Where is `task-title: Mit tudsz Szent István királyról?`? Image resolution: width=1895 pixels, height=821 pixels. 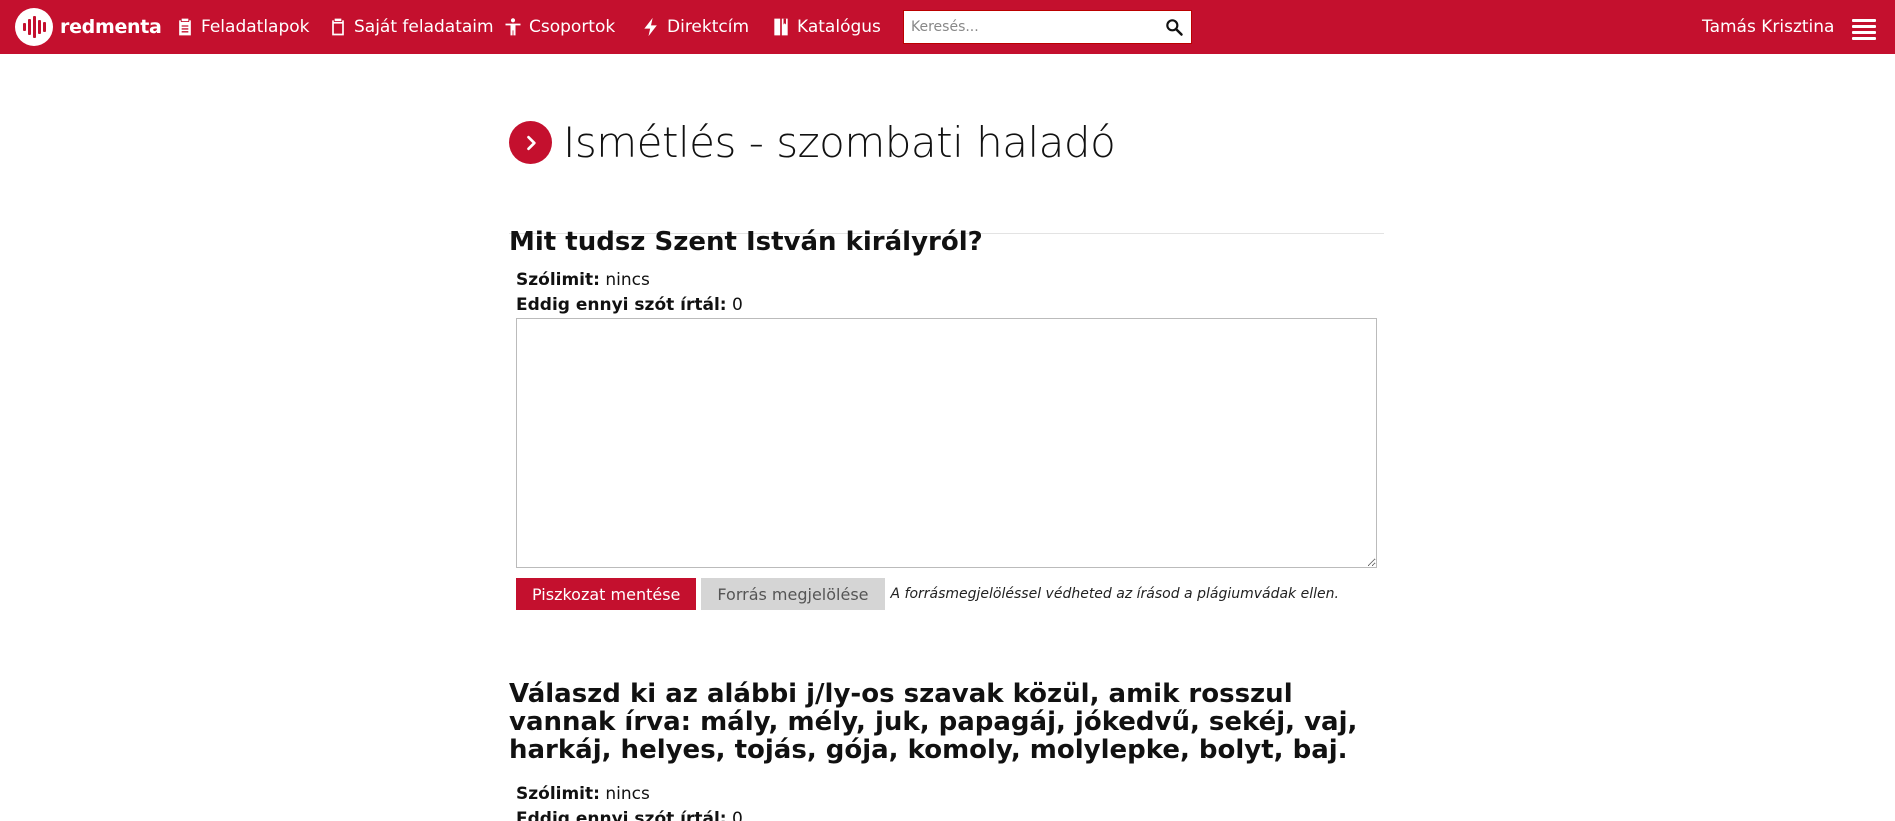 task-title: Mit tudsz Szent István királyról? is located at coordinates (746, 242).